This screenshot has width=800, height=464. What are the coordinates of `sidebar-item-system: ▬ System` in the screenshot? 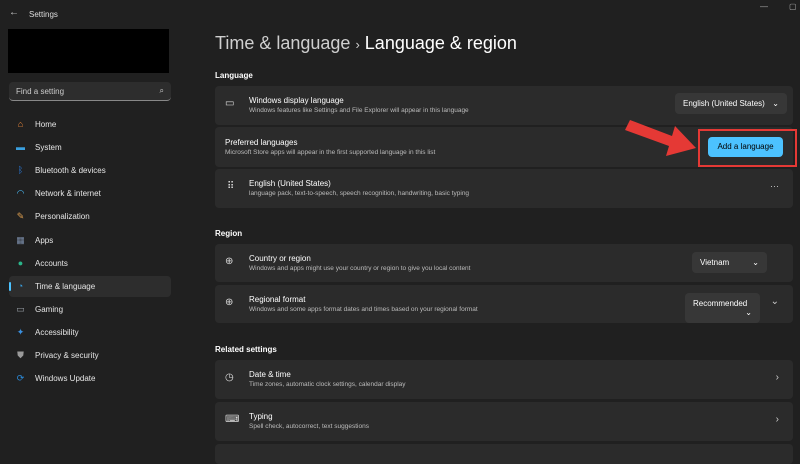 It's located at (90, 147).